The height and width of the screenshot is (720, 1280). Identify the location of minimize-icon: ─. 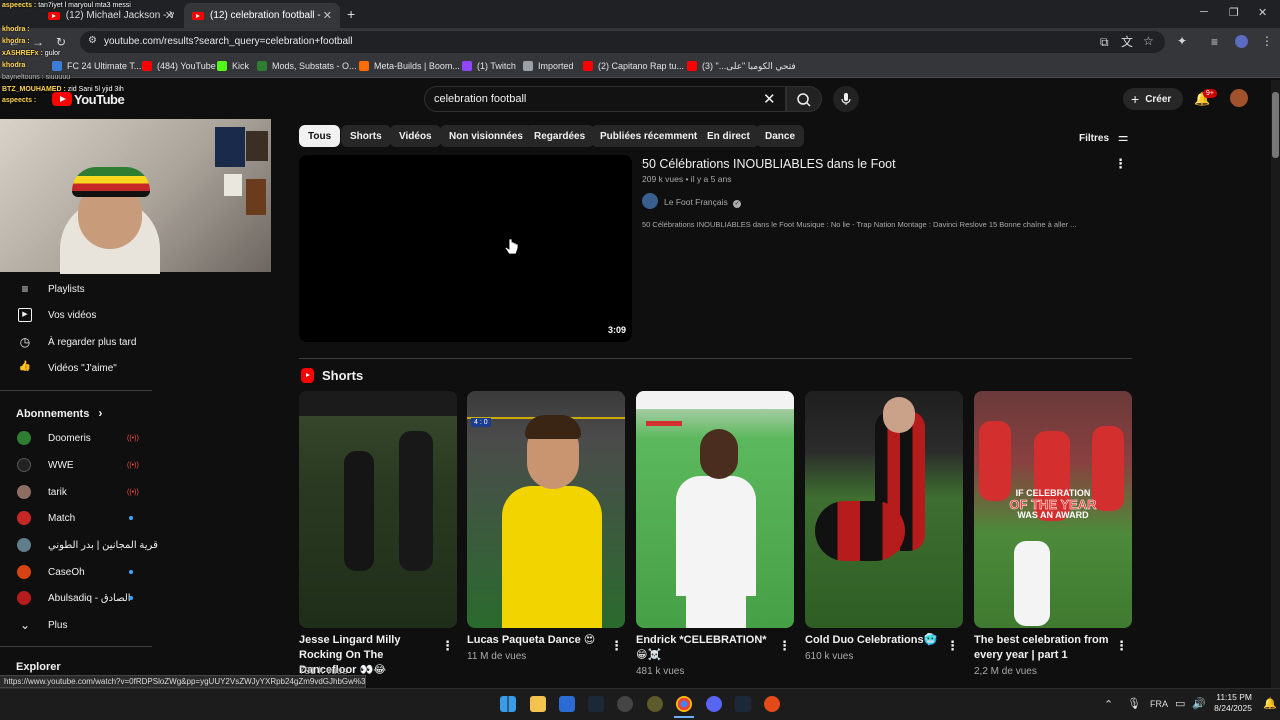
(1204, 12).